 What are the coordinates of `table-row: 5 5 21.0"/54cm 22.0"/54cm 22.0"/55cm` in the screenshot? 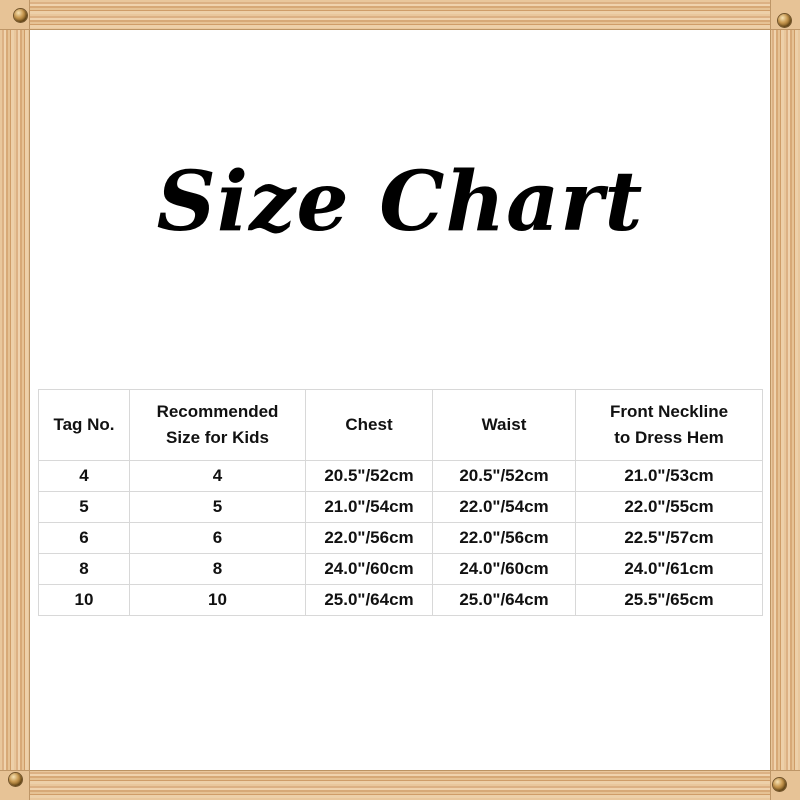 It's located at (400, 507).